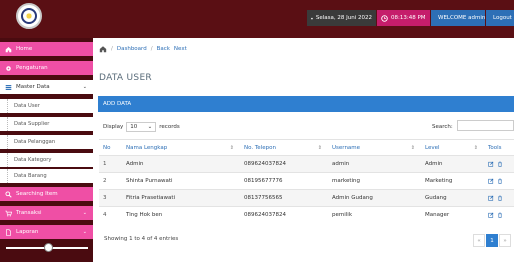 The width and height of the screenshot is (514, 262). I want to click on sidebar-item-laporan: Laporan ⌄, so click(46, 232).